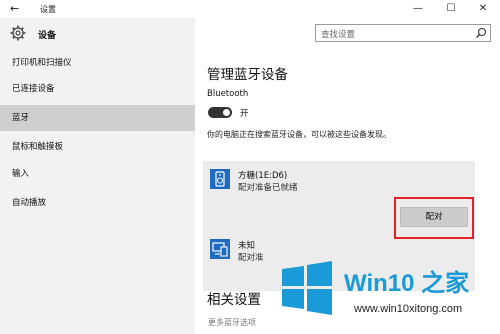 The height and width of the screenshot is (334, 500). I want to click on watermark: Win10 之家 www.win10xitong.com, so click(386, 294).